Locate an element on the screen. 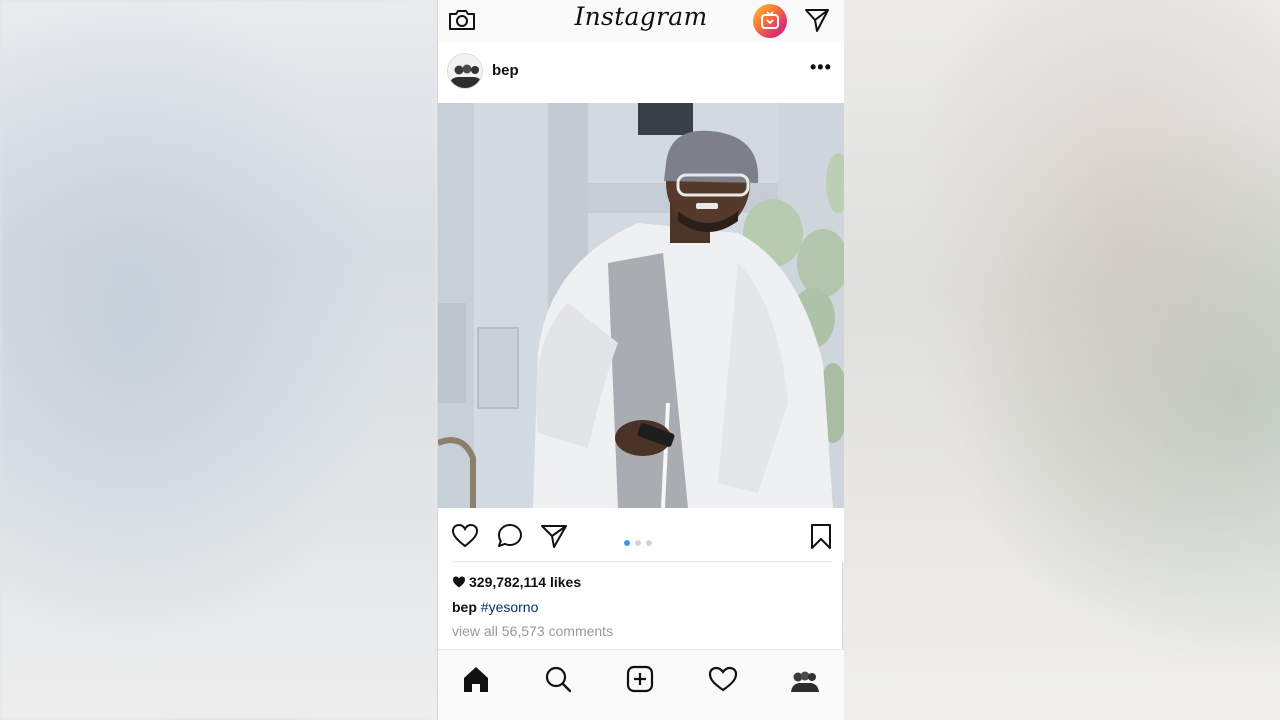 The height and width of the screenshot is (720, 1280). profile-avatar-icon is located at coordinates (805, 679).